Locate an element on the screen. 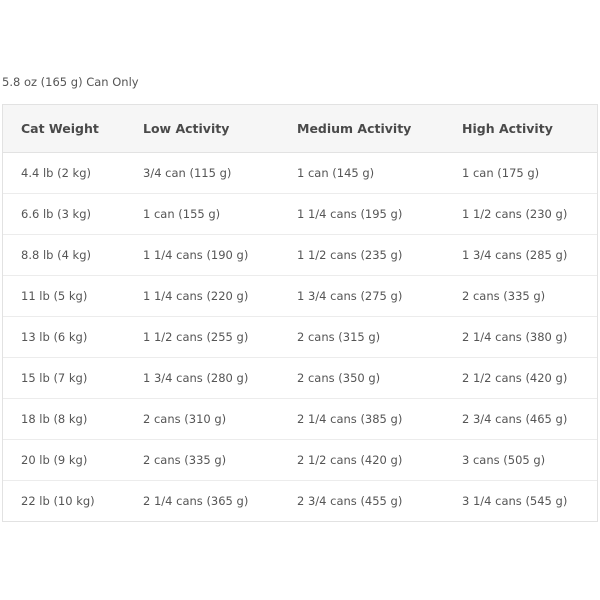 The width and height of the screenshot is (600, 600). cell-high-activity: 2 1/2 cans (420 g) is located at coordinates (520, 378).